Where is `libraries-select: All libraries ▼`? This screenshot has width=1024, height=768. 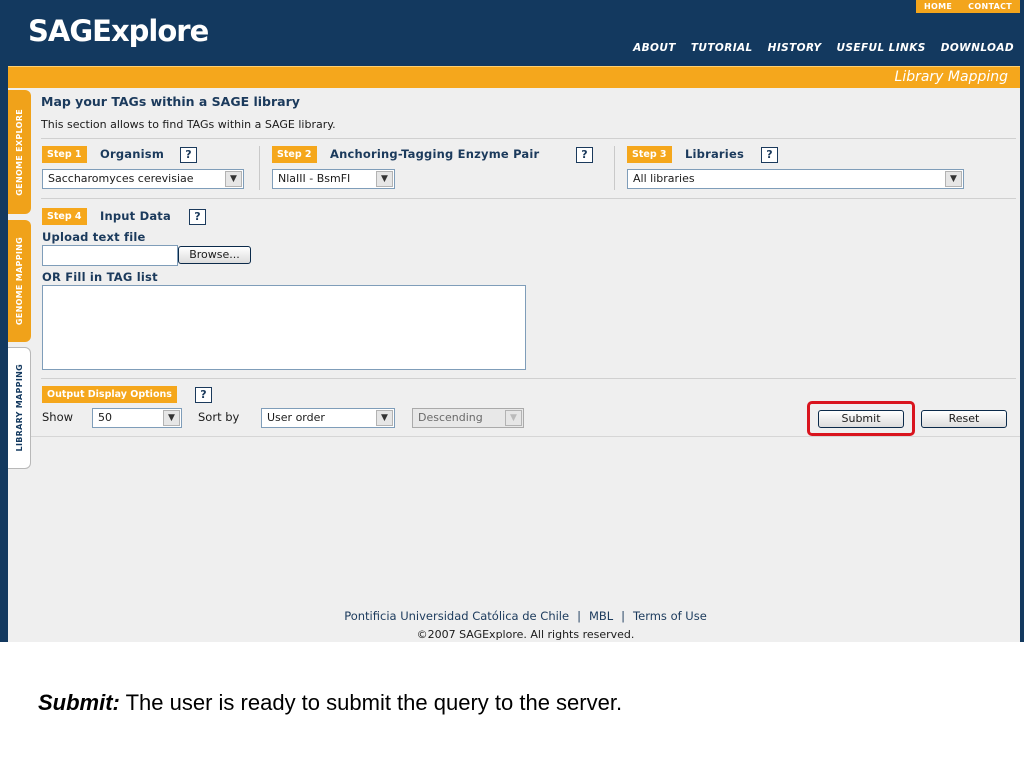
libraries-select: All libraries ▼ is located at coordinates (795, 179).